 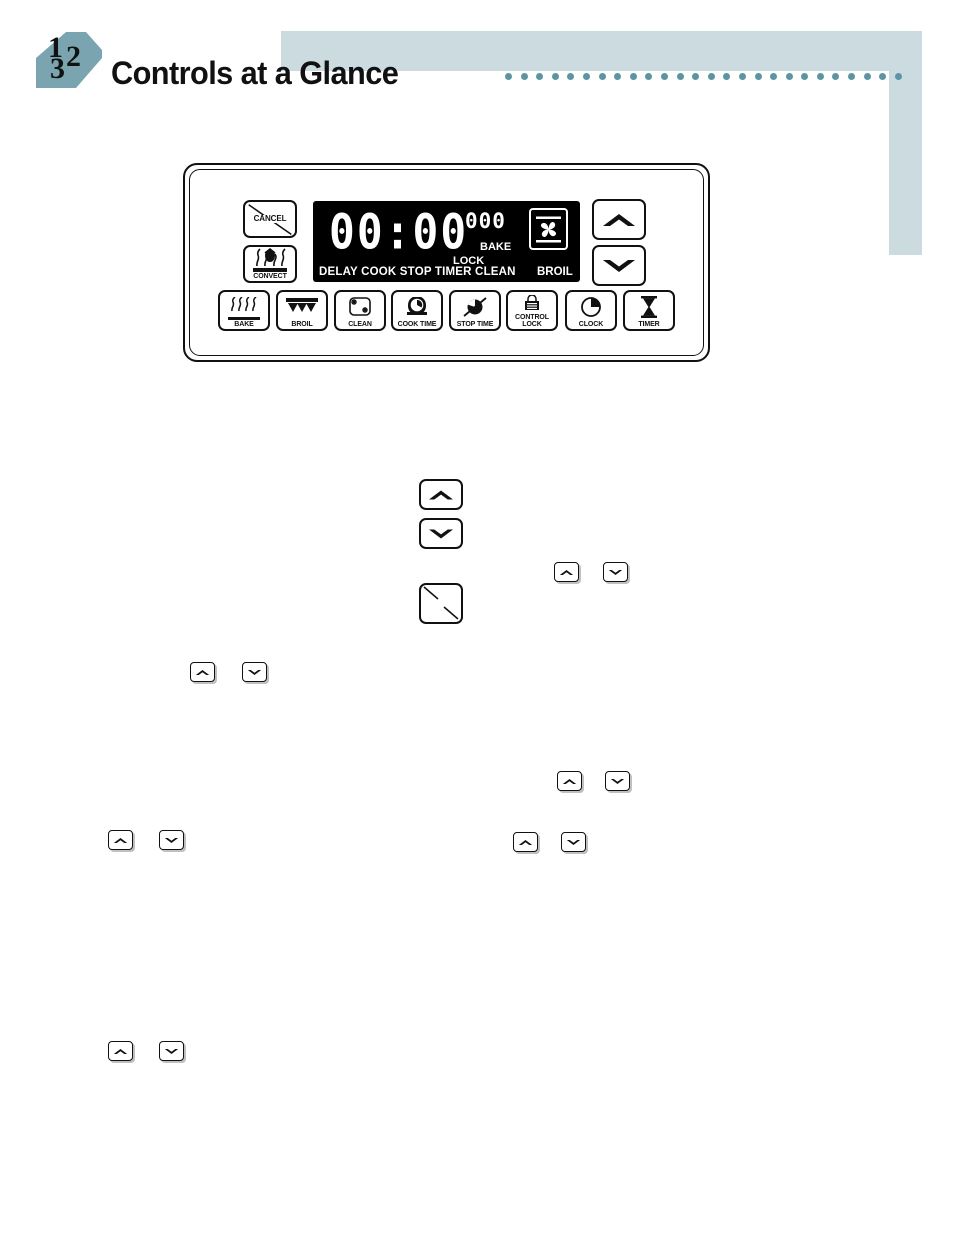 I want to click on logo-cut-topright, so click(x=94, y=41).